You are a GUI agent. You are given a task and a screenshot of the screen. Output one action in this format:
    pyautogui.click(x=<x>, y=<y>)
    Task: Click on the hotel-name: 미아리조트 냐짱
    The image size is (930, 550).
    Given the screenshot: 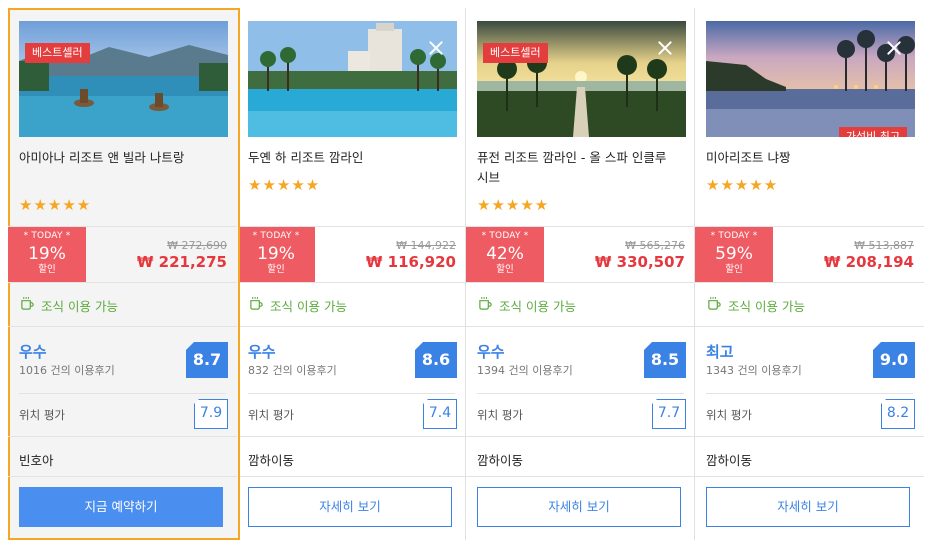 What is the action you would take?
    pyautogui.click(x=806, y=158)
    